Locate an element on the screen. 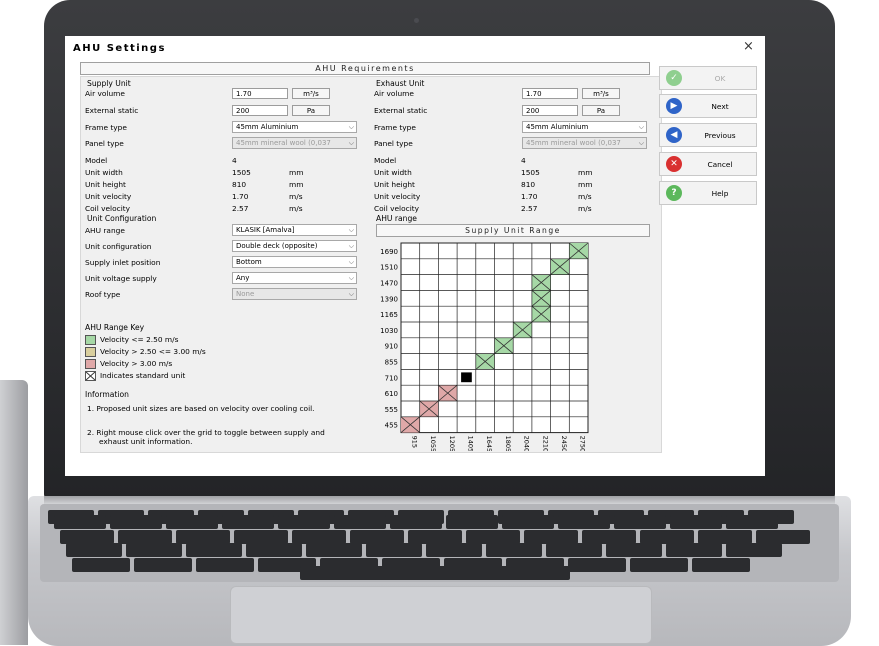 This screenshot has width=879, height=646. exhaust-panel-type-select: 45mm mineral wool (0,037 ⌵ is located at coordinates (584, 143).